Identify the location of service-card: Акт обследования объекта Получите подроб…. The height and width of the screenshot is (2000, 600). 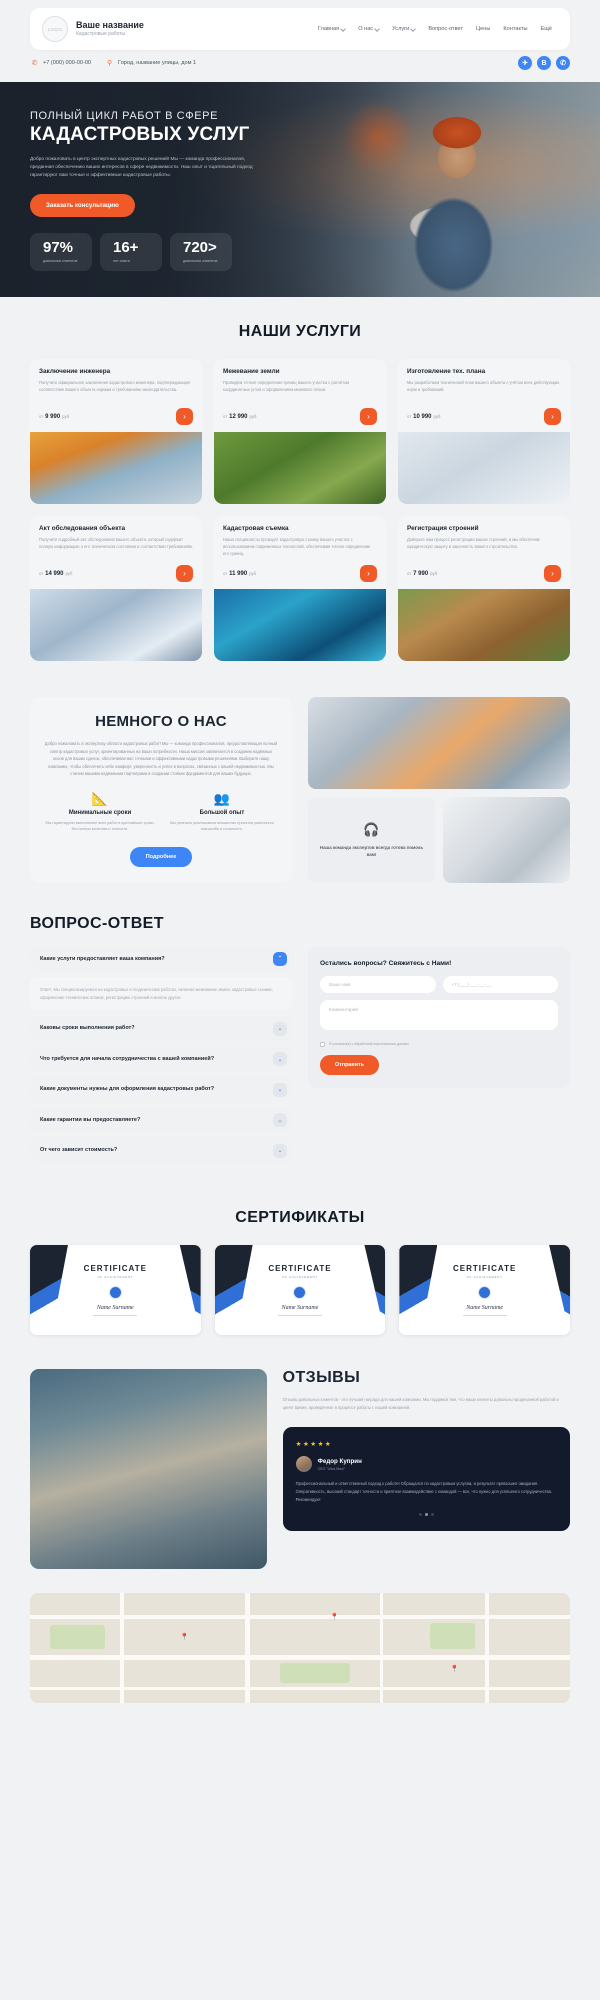
(116, 588).